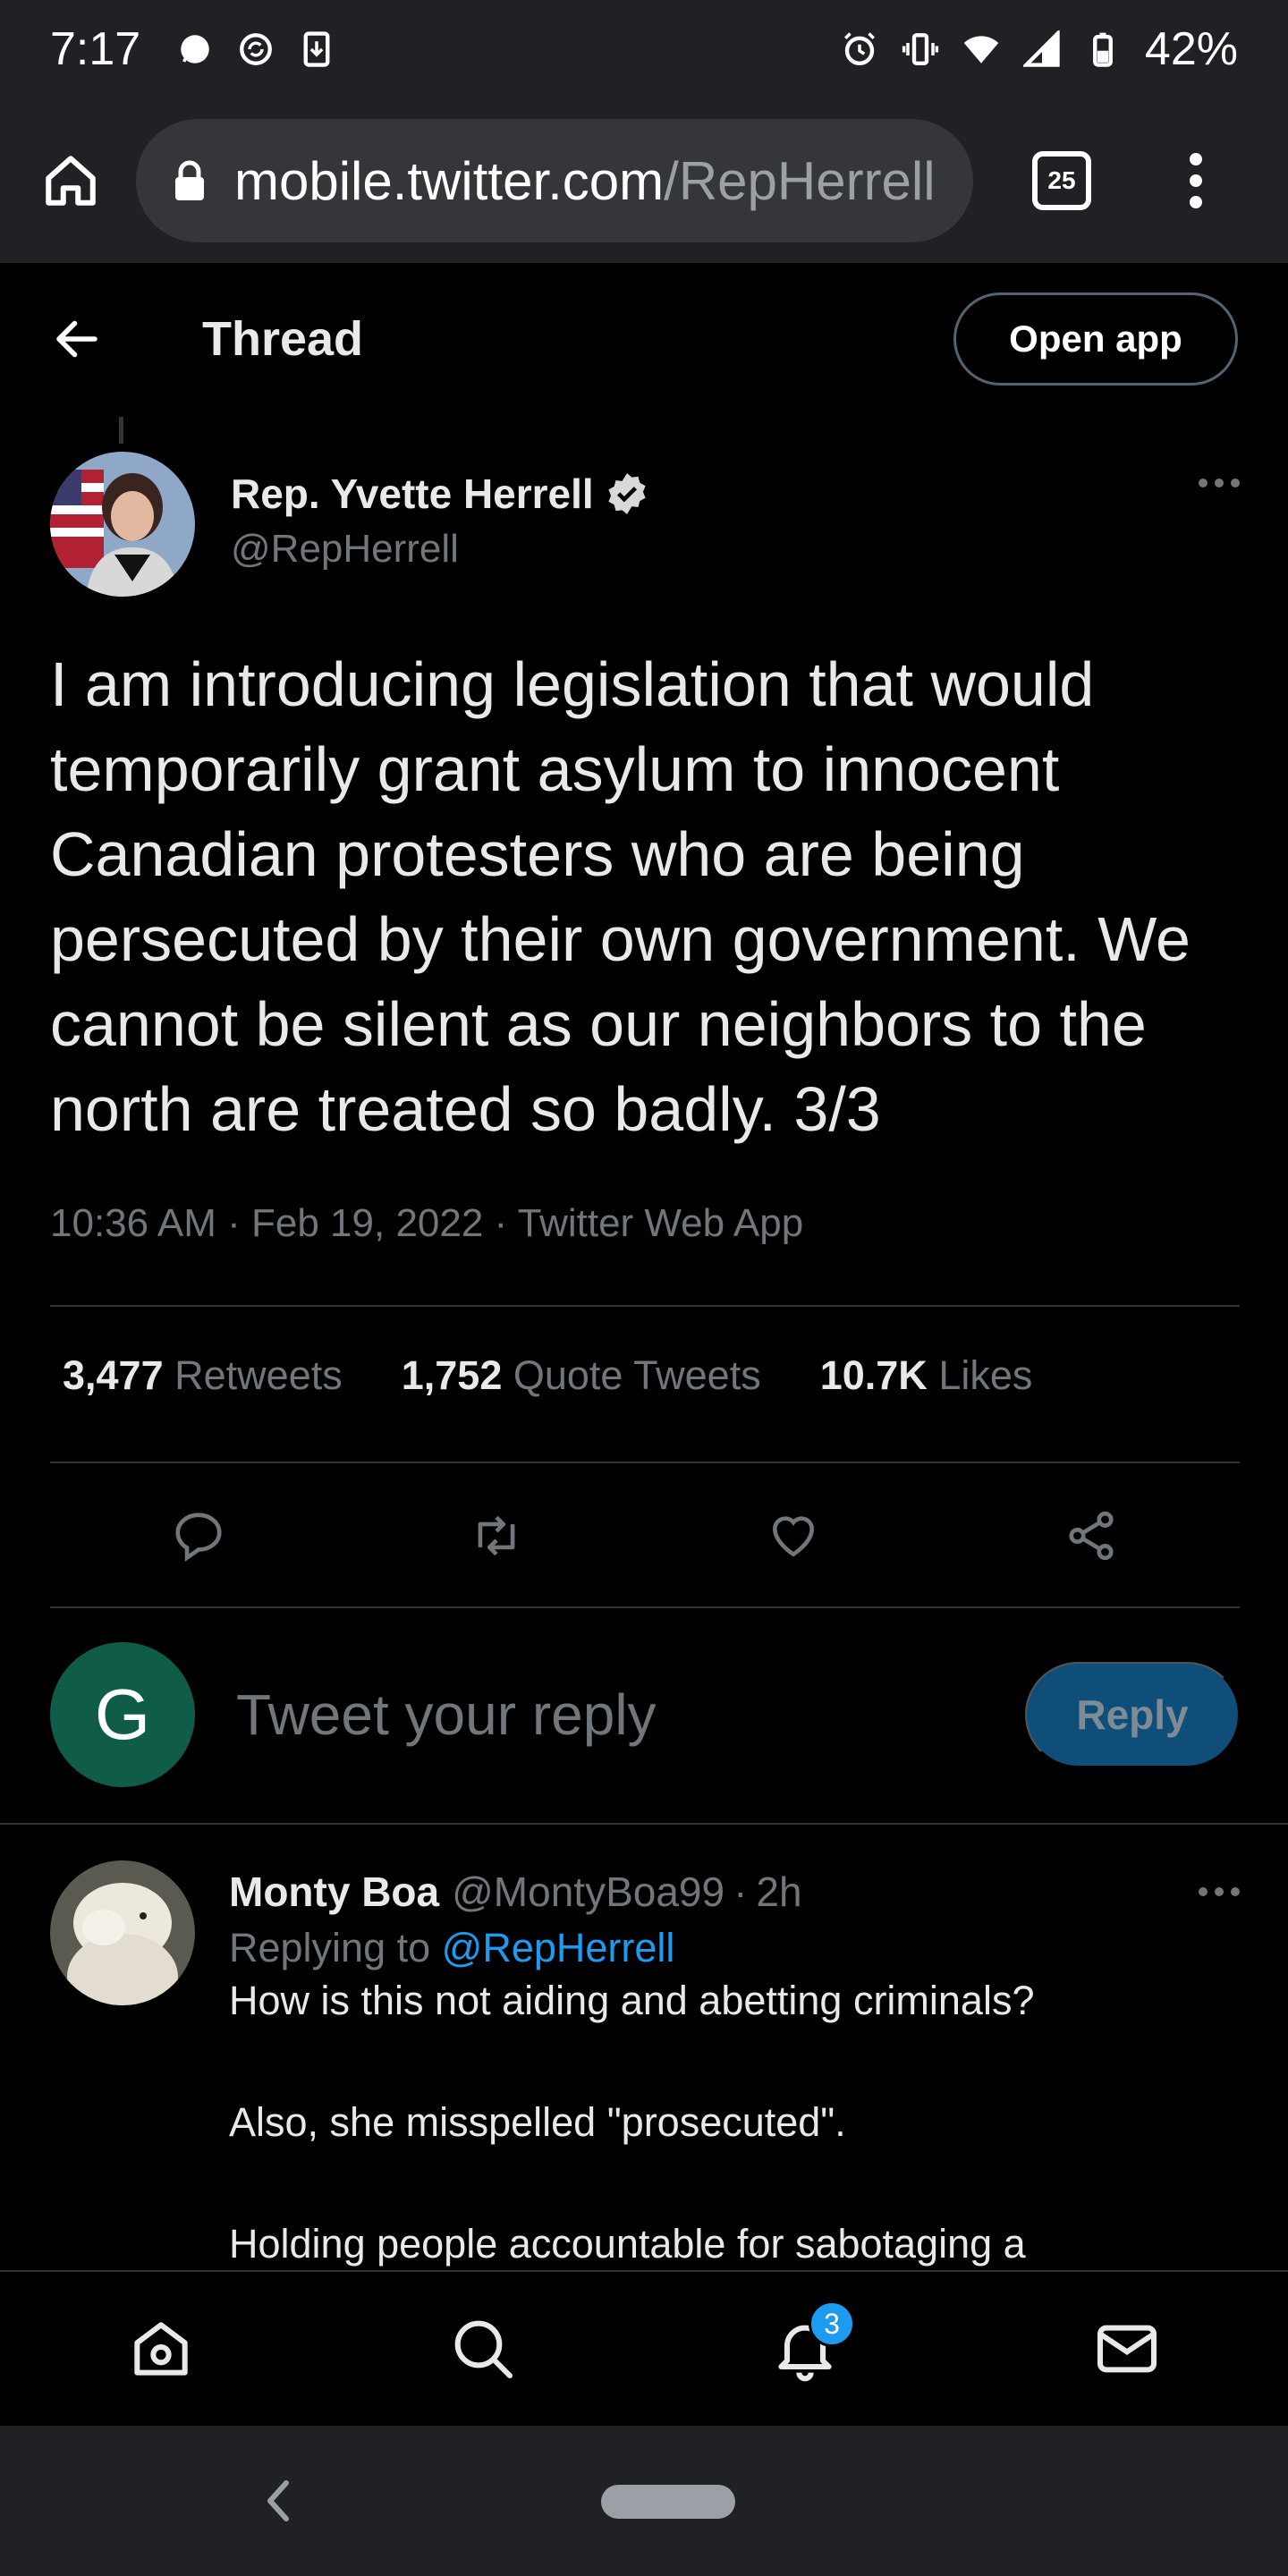  What do you see at coordinates (859, 48) in the screenshot?
I see `alarm-icon` at bounding box center [859, 48].